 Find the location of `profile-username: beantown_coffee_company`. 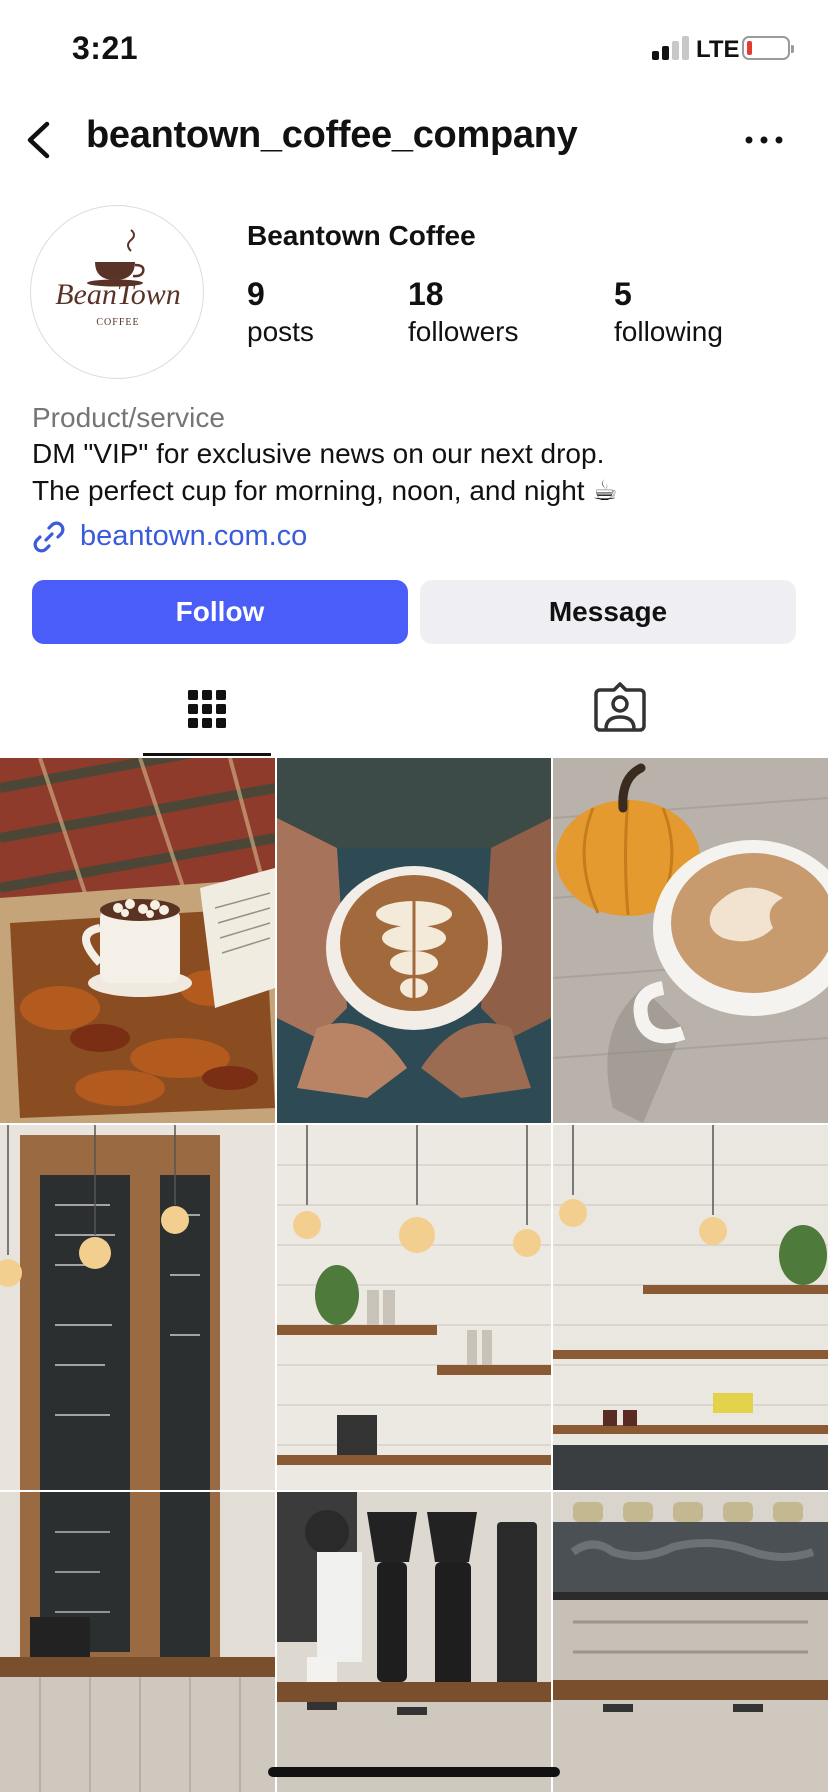

profile-username: beantown_coffee_company is located at coordinates (332, 135).